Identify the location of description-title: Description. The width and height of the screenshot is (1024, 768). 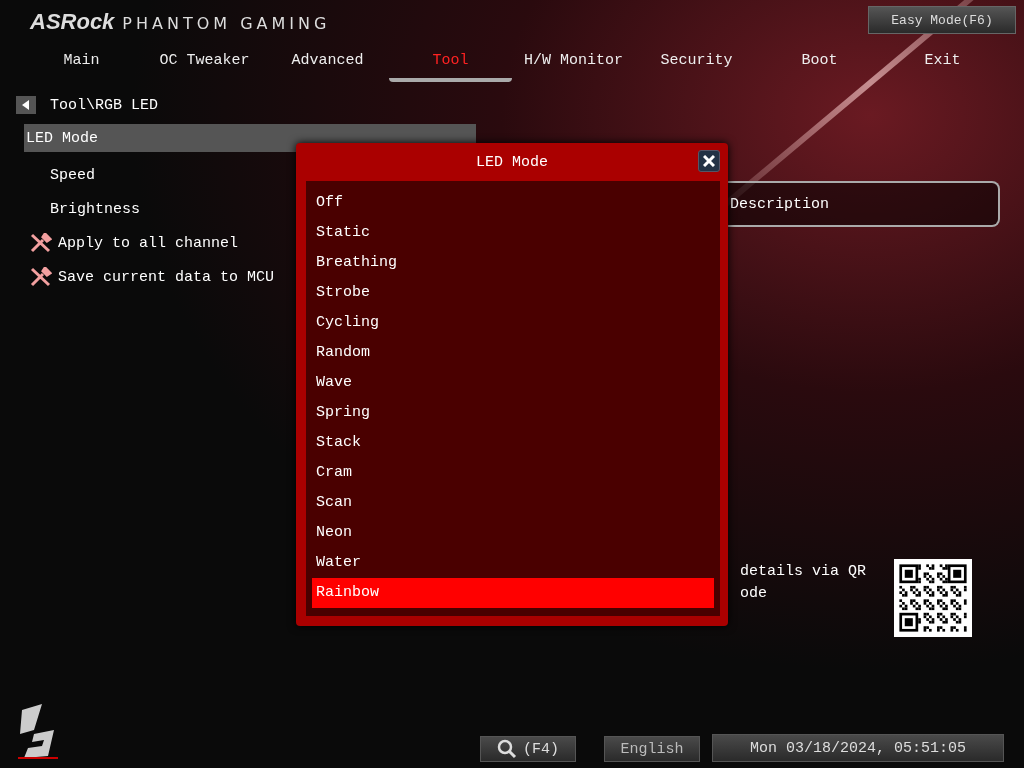
(780, 204).